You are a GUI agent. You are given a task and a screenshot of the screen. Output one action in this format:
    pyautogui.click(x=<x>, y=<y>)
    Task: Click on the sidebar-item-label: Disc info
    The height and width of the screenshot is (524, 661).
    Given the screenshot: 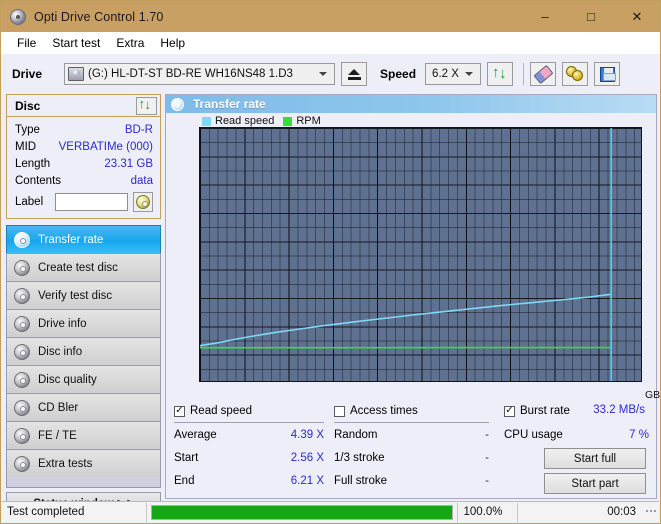 What is the action you would take?
    pyautogui.click(x=60, y=351)
    